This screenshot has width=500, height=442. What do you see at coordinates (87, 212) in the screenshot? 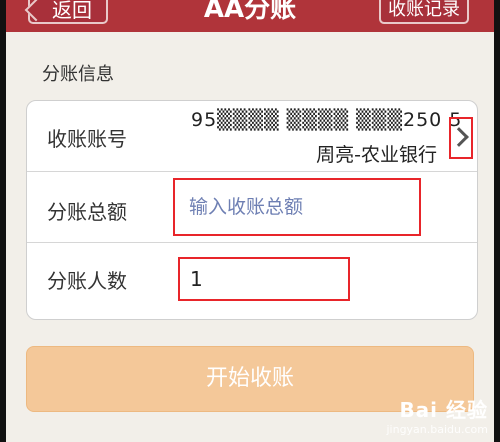
I see `amount-label: 分账总额` at bounding box center [87, 212].